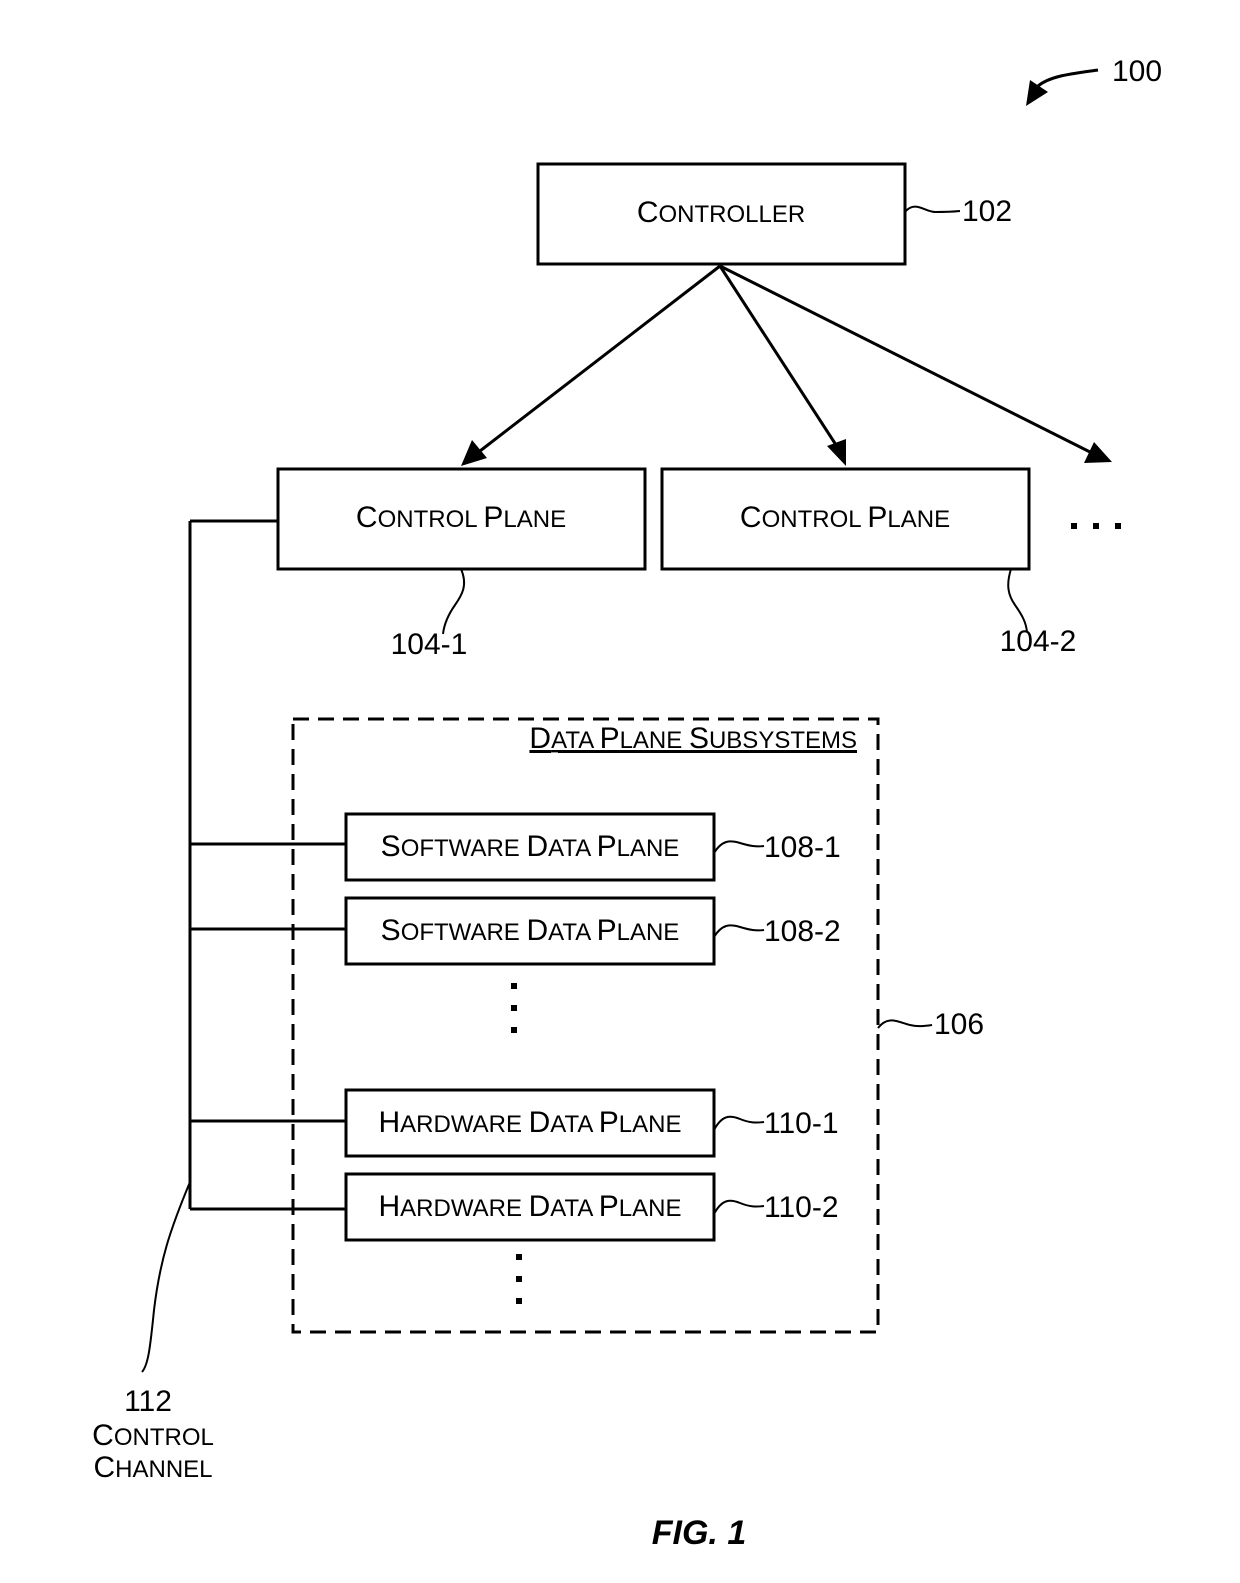  Describe the element at coordinates (932, 209) in the screenshot. I see `controller-ref-leader` at that location.